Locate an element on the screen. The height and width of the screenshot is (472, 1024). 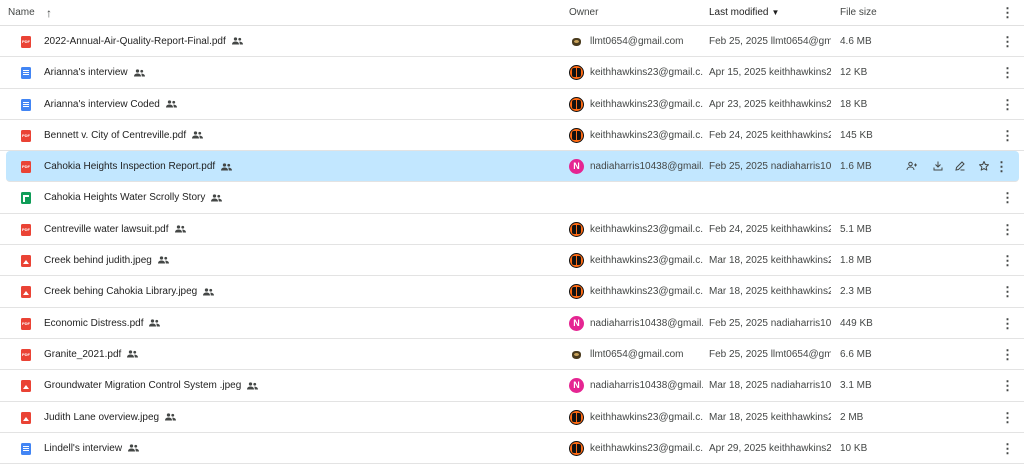
column-header-last-modified: Last modified ▼ is located at coordinates (744, 13).